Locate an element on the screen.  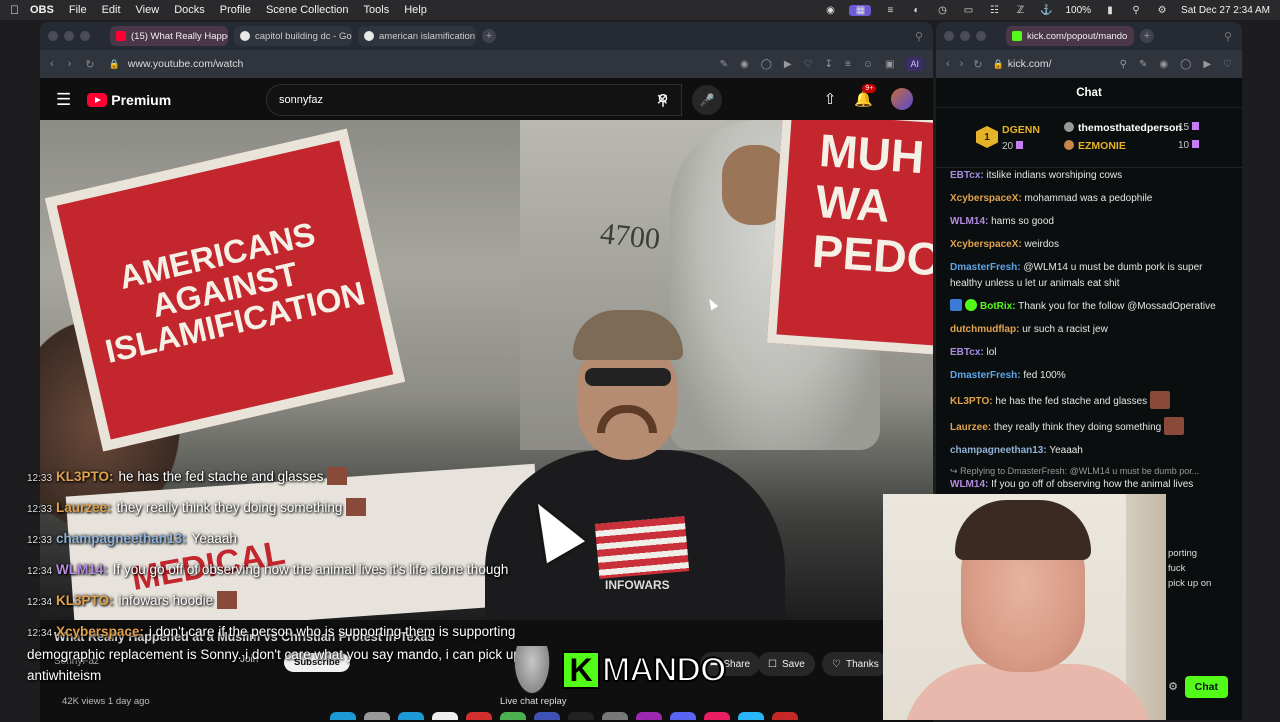
screen-share-icon: ▦ is located at coordinates (860, 10).